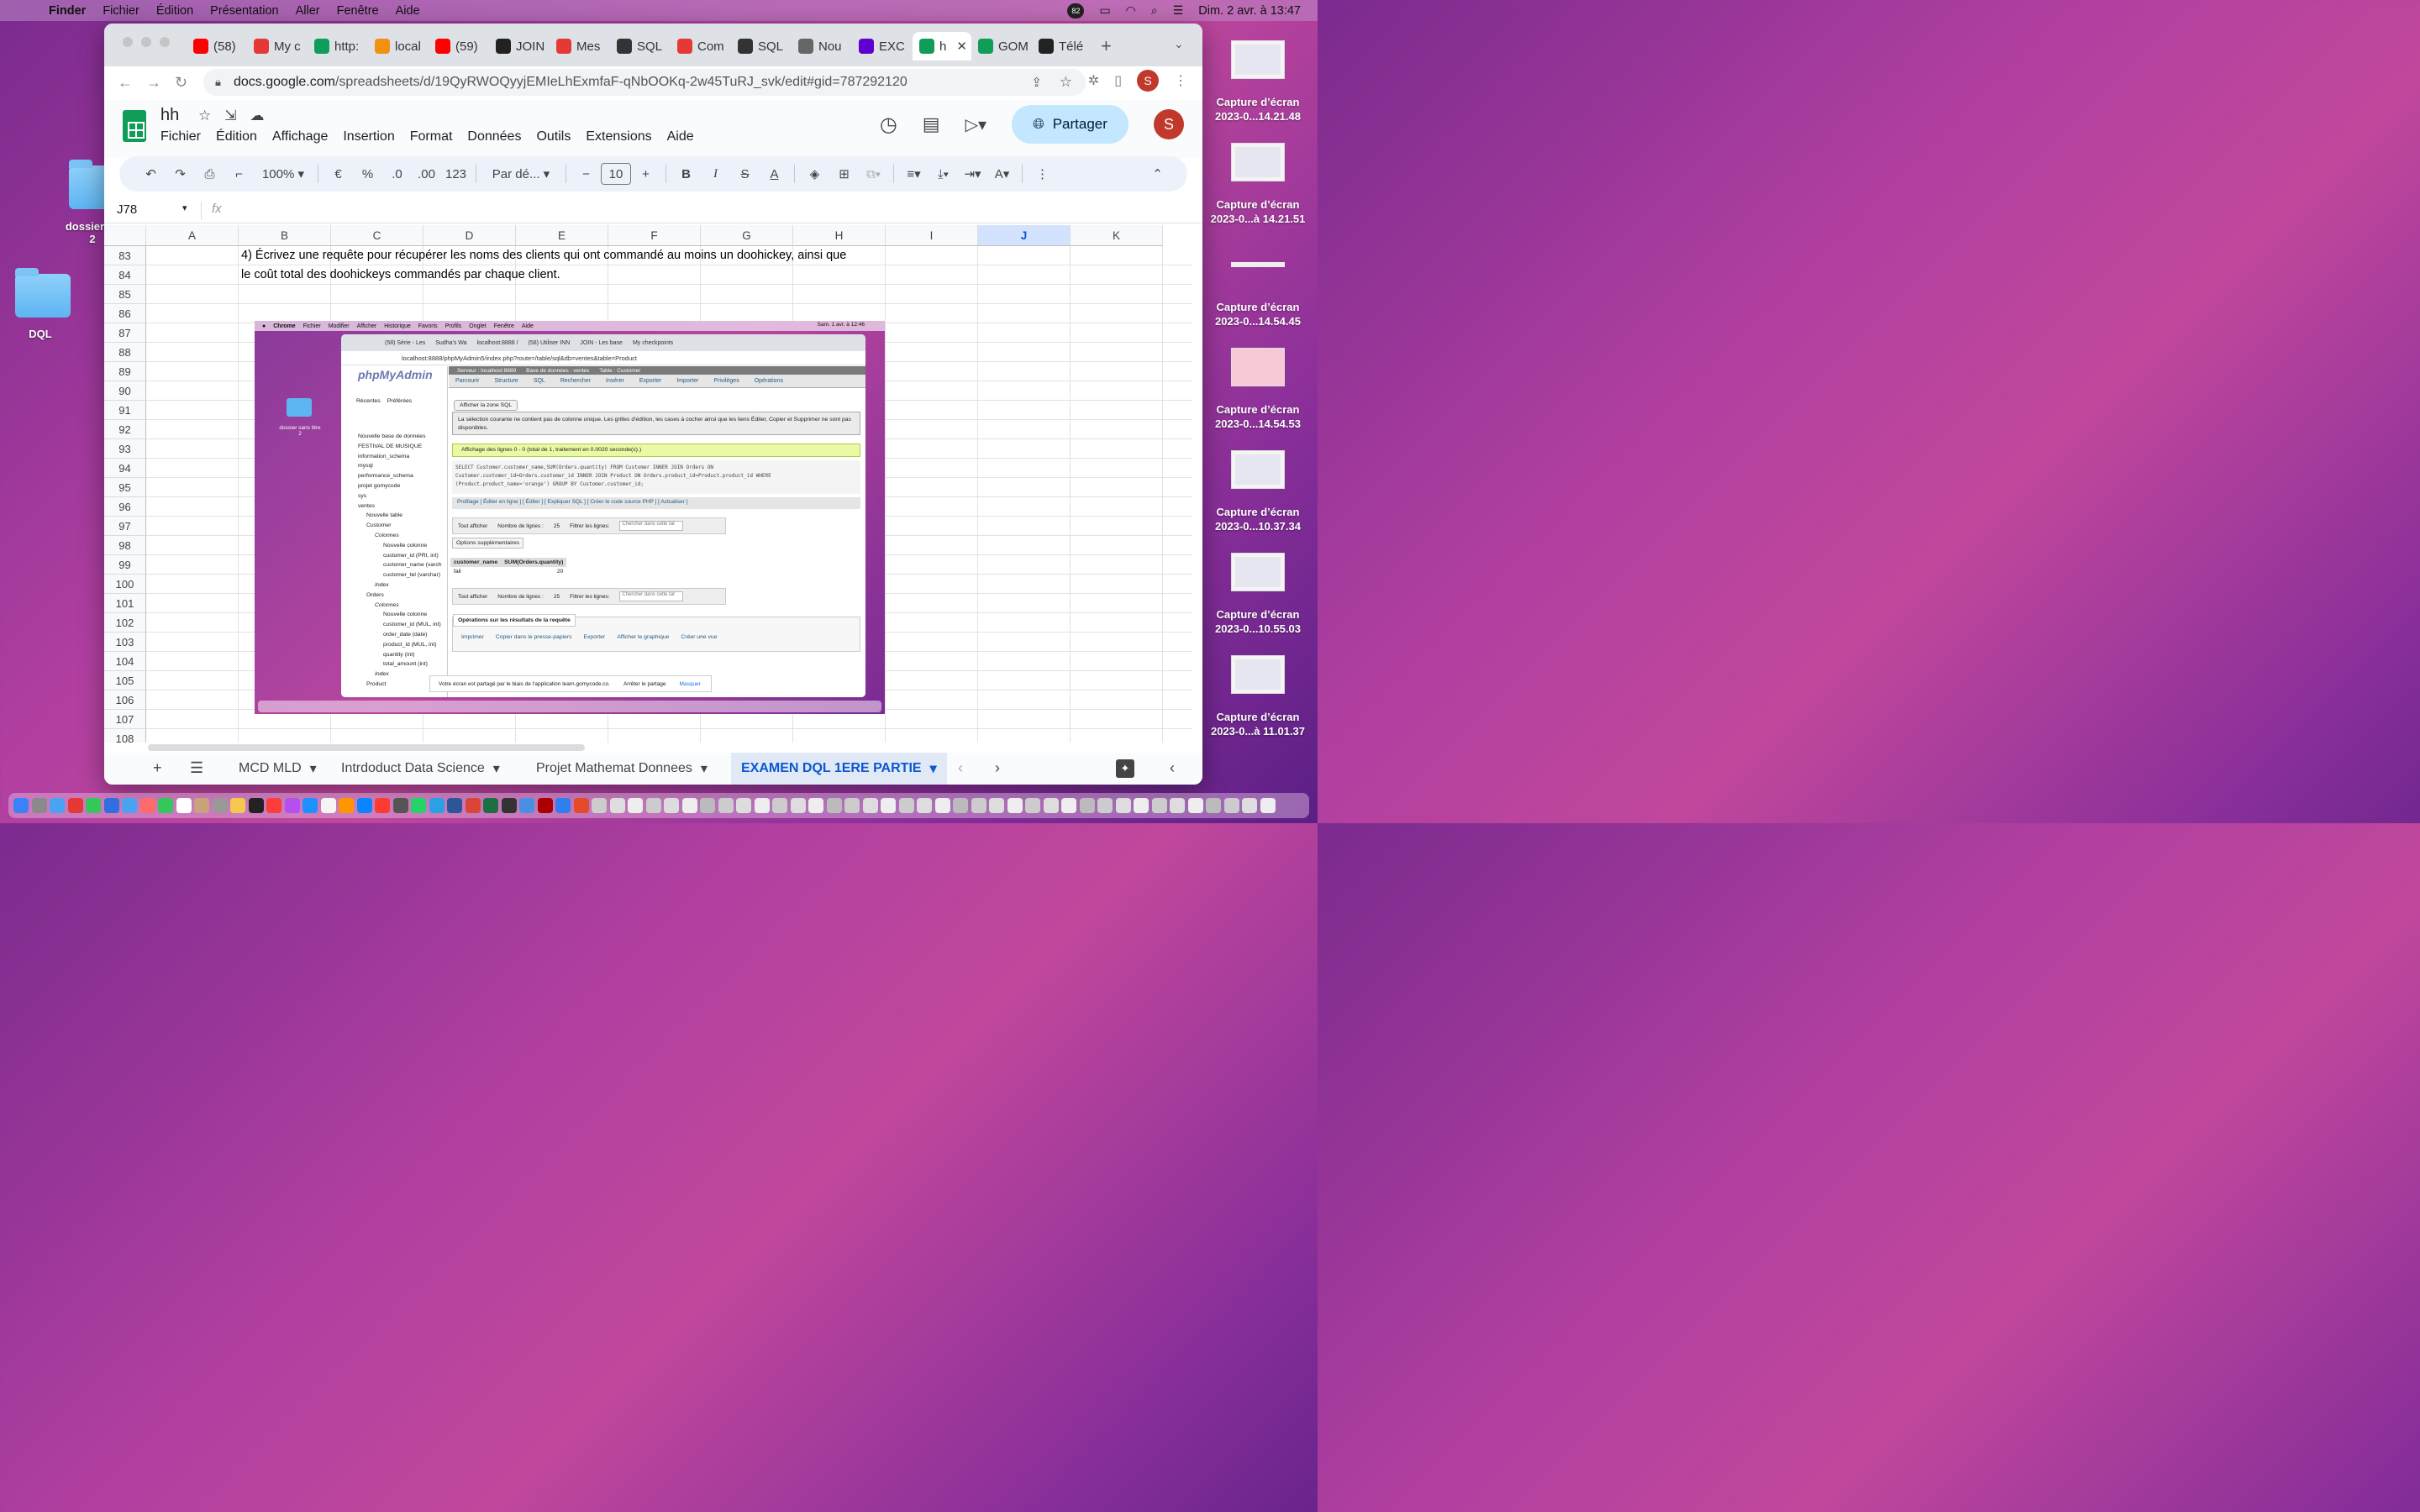  I want to click on column-header: E, so click(562, 235).